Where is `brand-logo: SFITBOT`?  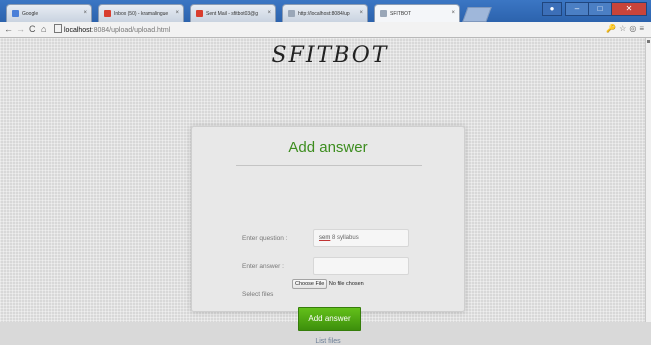
brand-logo: SFITBOT is located at coordinates (330, 55).